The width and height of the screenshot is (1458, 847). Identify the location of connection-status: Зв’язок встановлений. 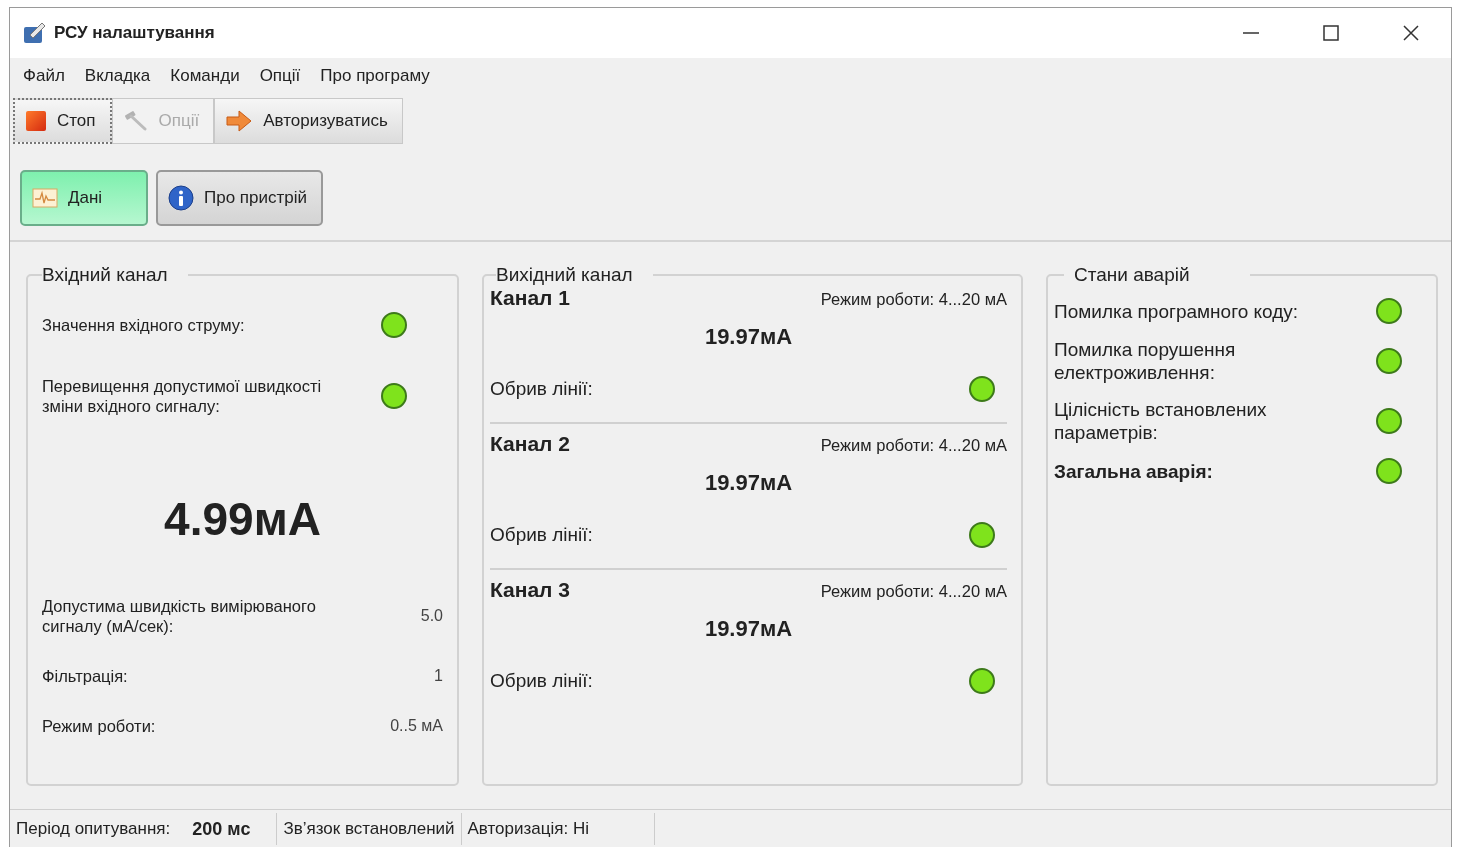
(369, 829).